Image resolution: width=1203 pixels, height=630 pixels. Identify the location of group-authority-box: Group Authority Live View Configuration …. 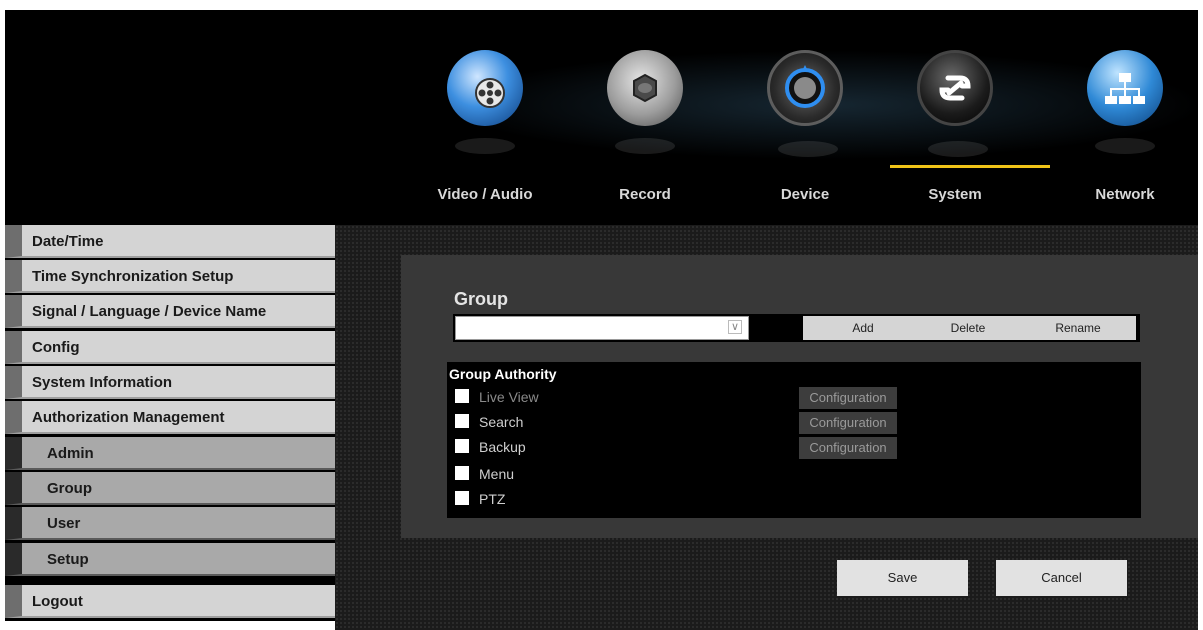
(794, 440).